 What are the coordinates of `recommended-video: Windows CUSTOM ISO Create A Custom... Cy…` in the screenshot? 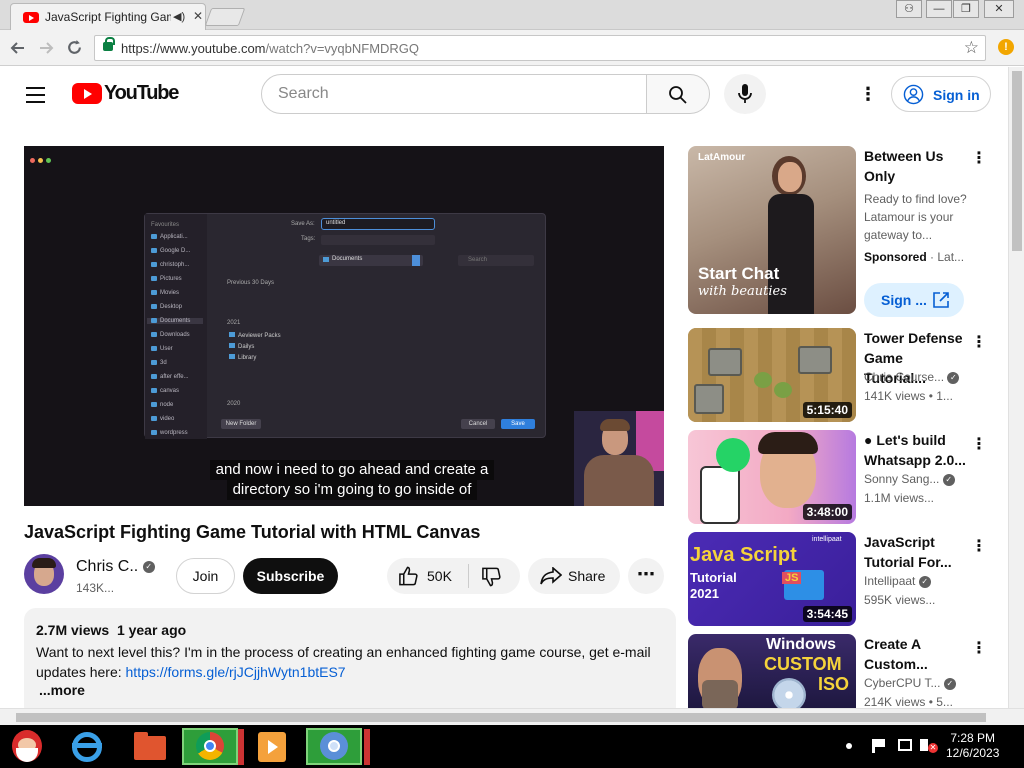 It's located at (838, 671).